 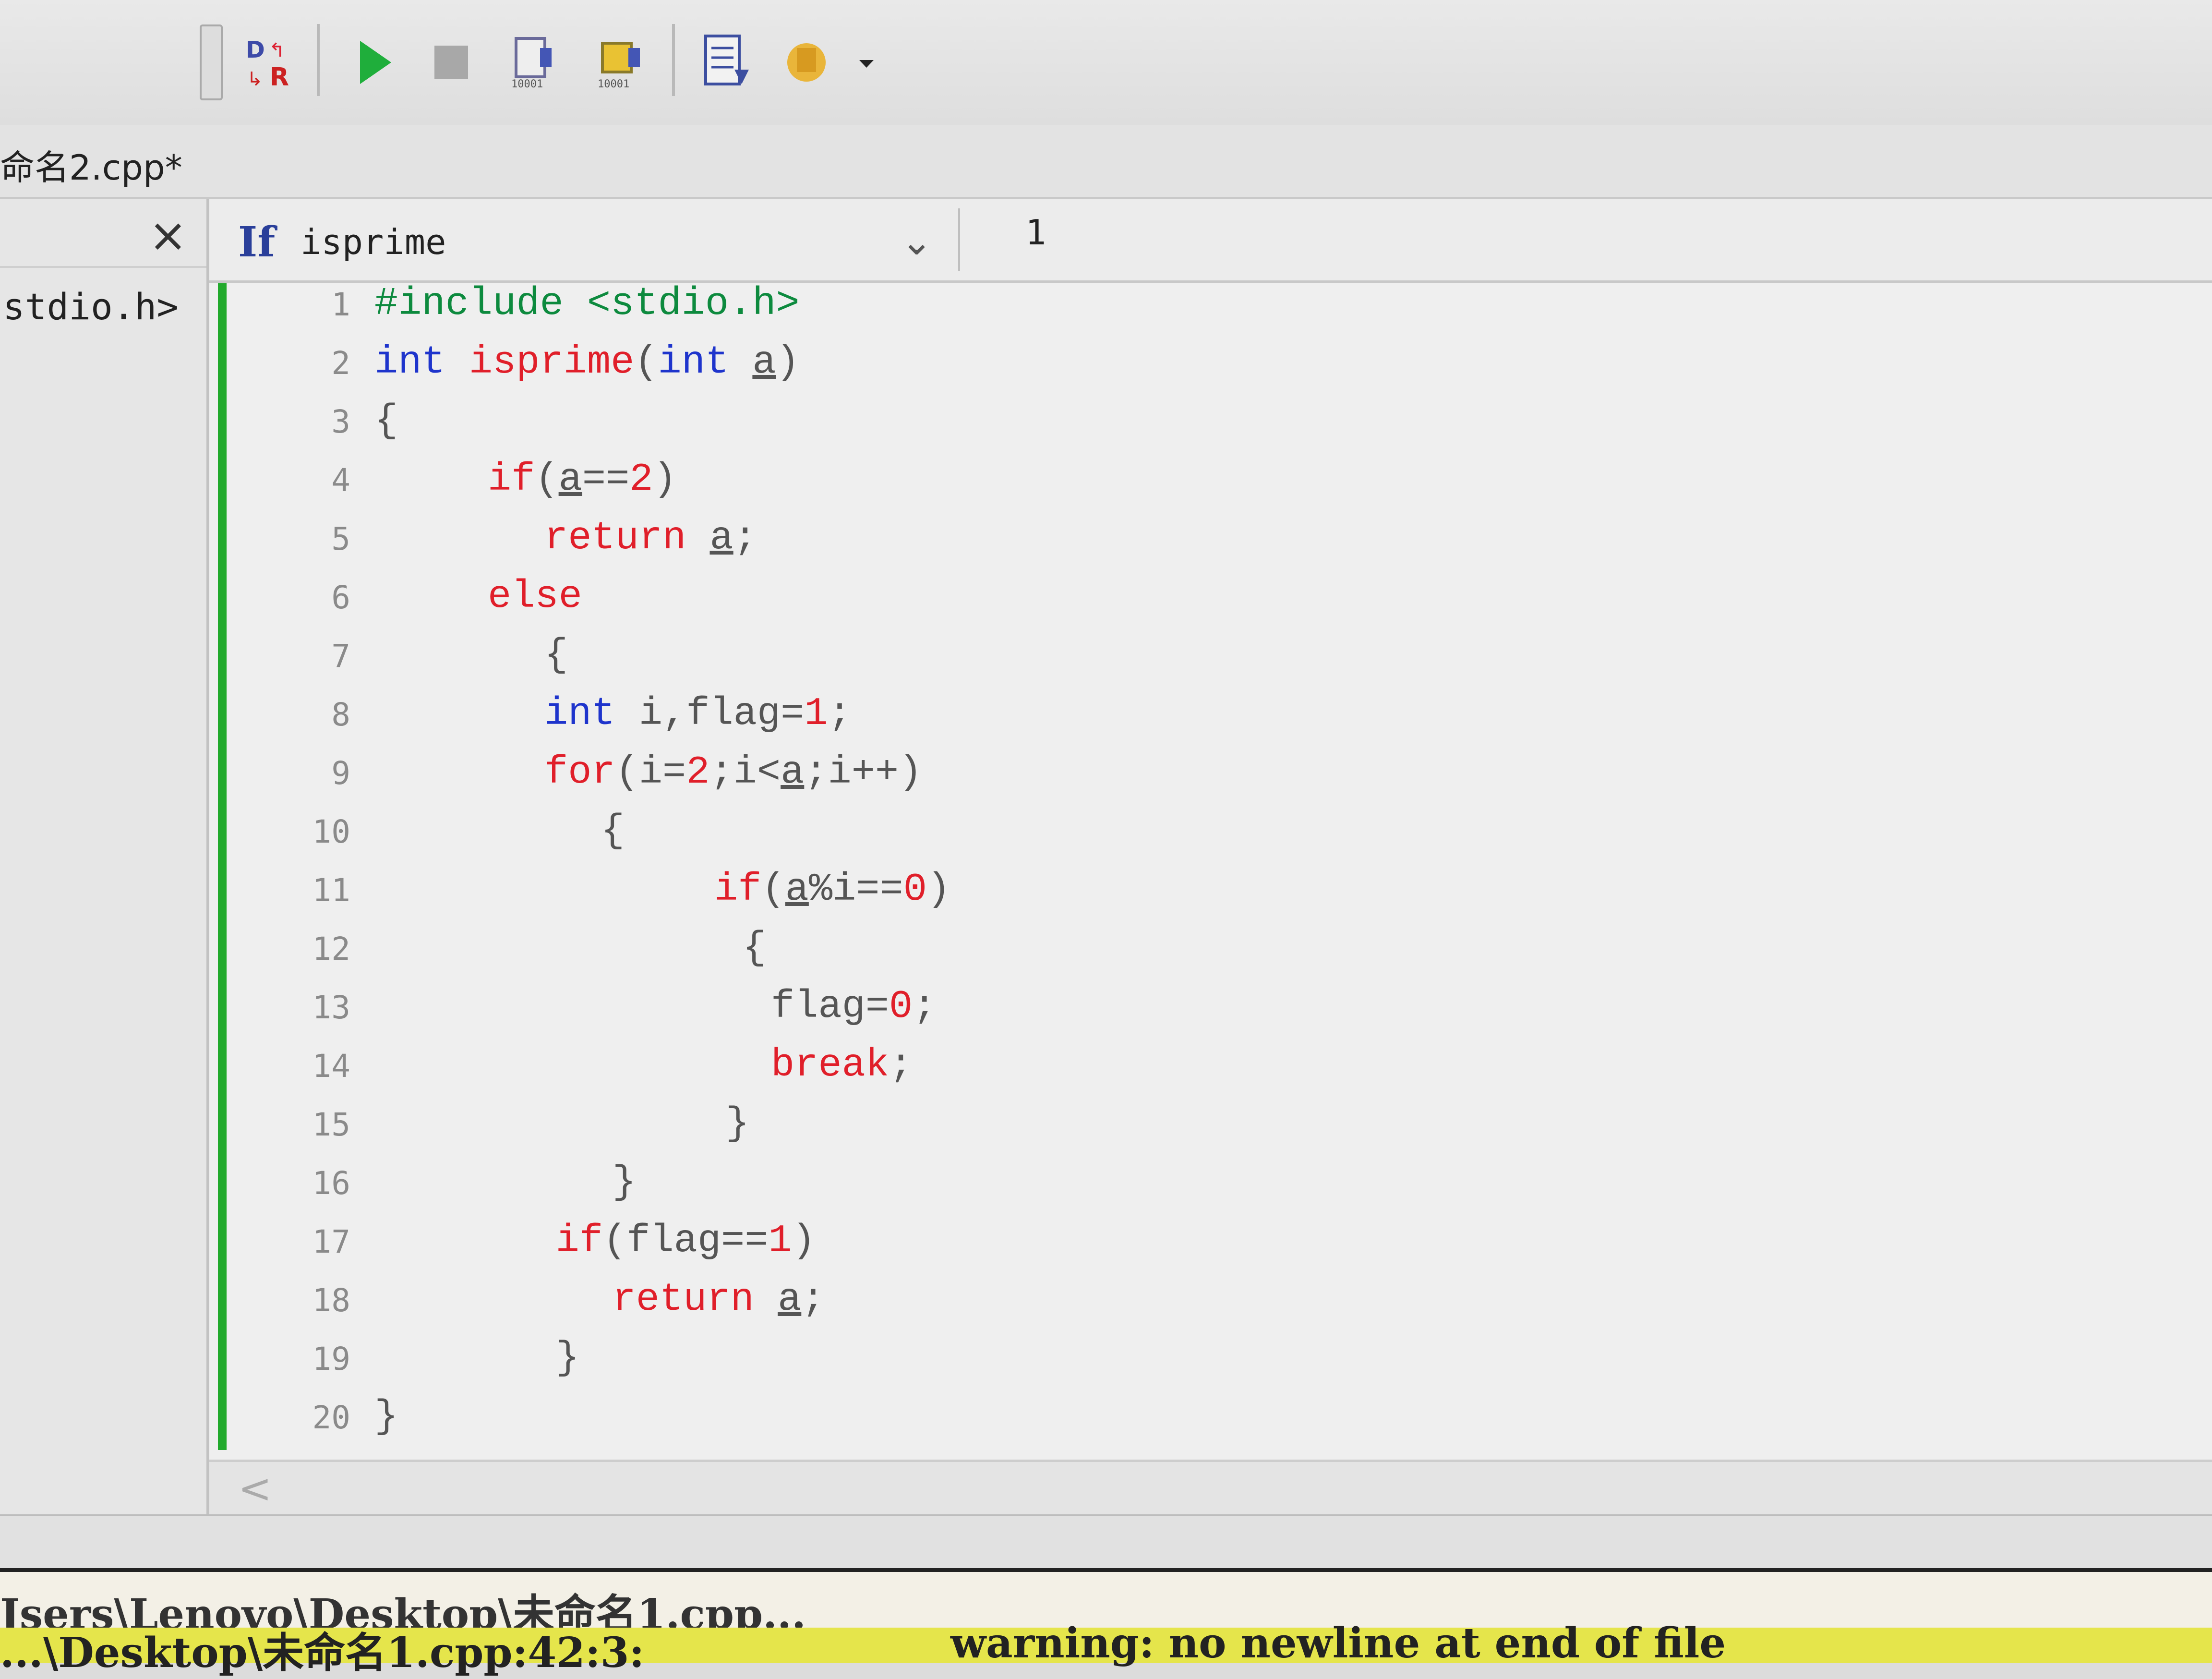 What do you see at coordinates (1190, 659) in the screenshot?
I see `code-line: 7{` at bounding box center [1190, 659].